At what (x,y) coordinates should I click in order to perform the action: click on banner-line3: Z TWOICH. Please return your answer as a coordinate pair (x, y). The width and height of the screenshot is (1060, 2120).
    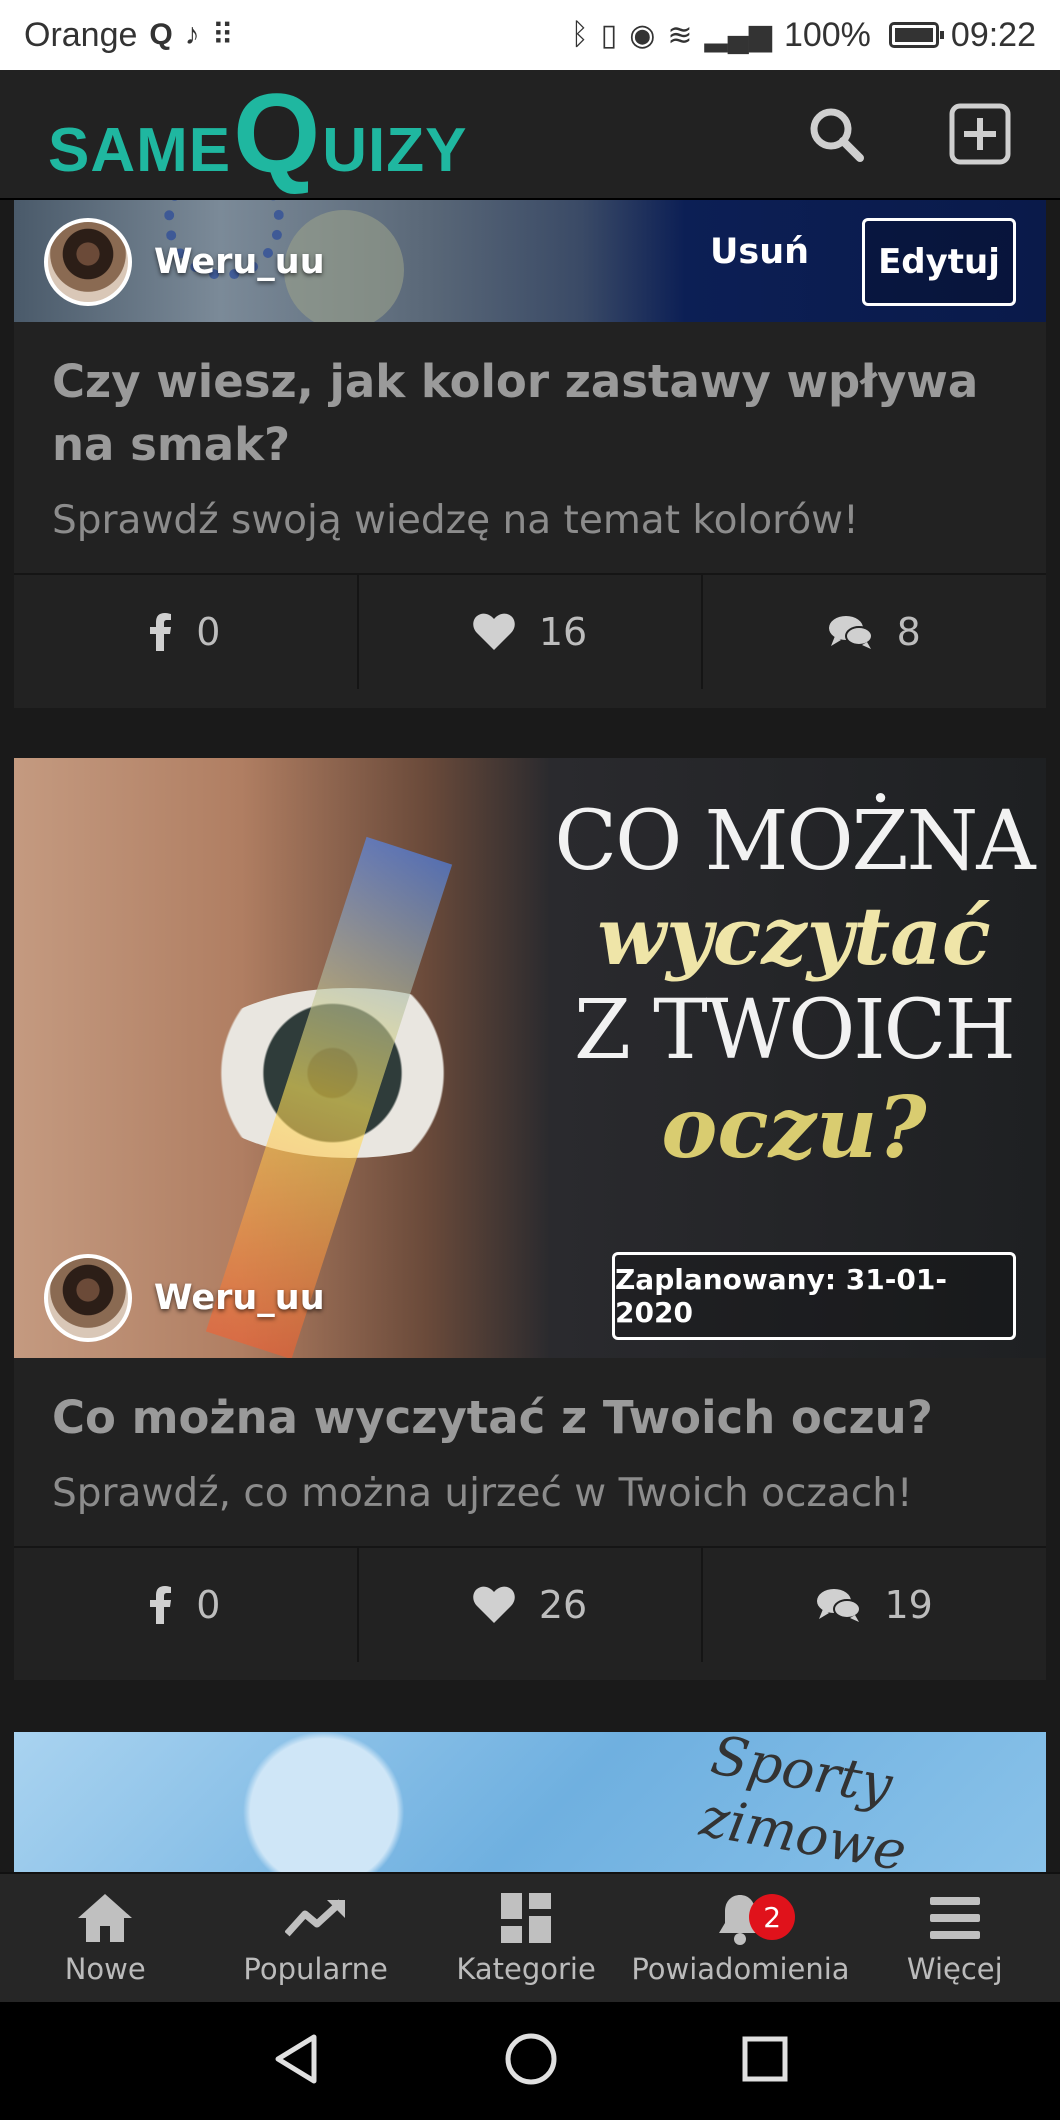
    Looking at the image, I should click on (795, 1030).